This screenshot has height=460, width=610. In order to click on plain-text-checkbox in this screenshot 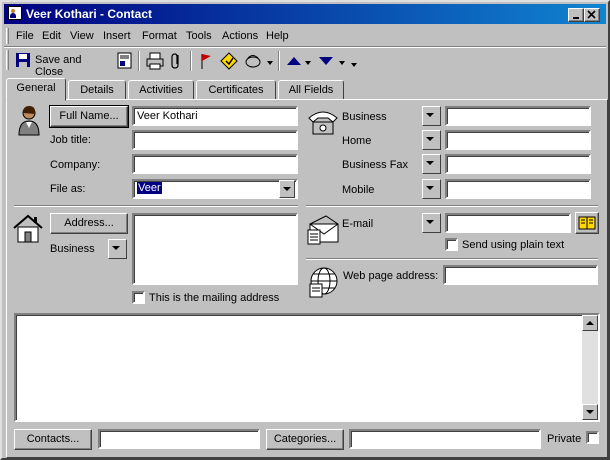, I will do `click(451, 244)`.